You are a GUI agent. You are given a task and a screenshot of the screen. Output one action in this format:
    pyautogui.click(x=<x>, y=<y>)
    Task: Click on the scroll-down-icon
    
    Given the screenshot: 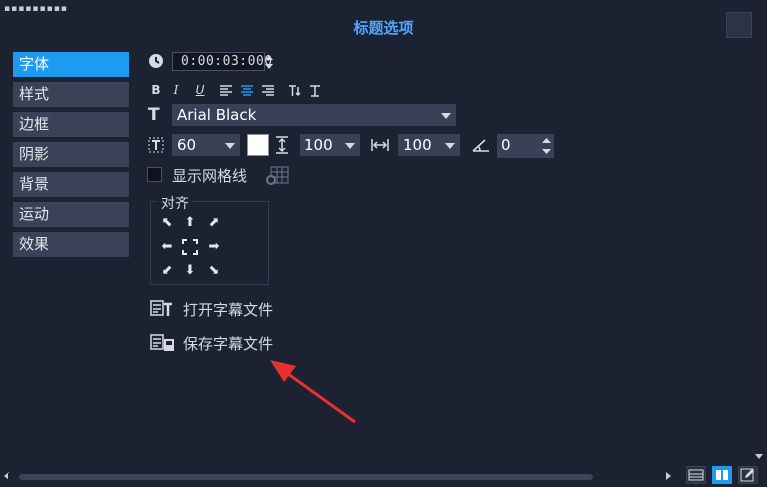 What is the action you would take?
    pyautogui.click(x=759, y=456)
    